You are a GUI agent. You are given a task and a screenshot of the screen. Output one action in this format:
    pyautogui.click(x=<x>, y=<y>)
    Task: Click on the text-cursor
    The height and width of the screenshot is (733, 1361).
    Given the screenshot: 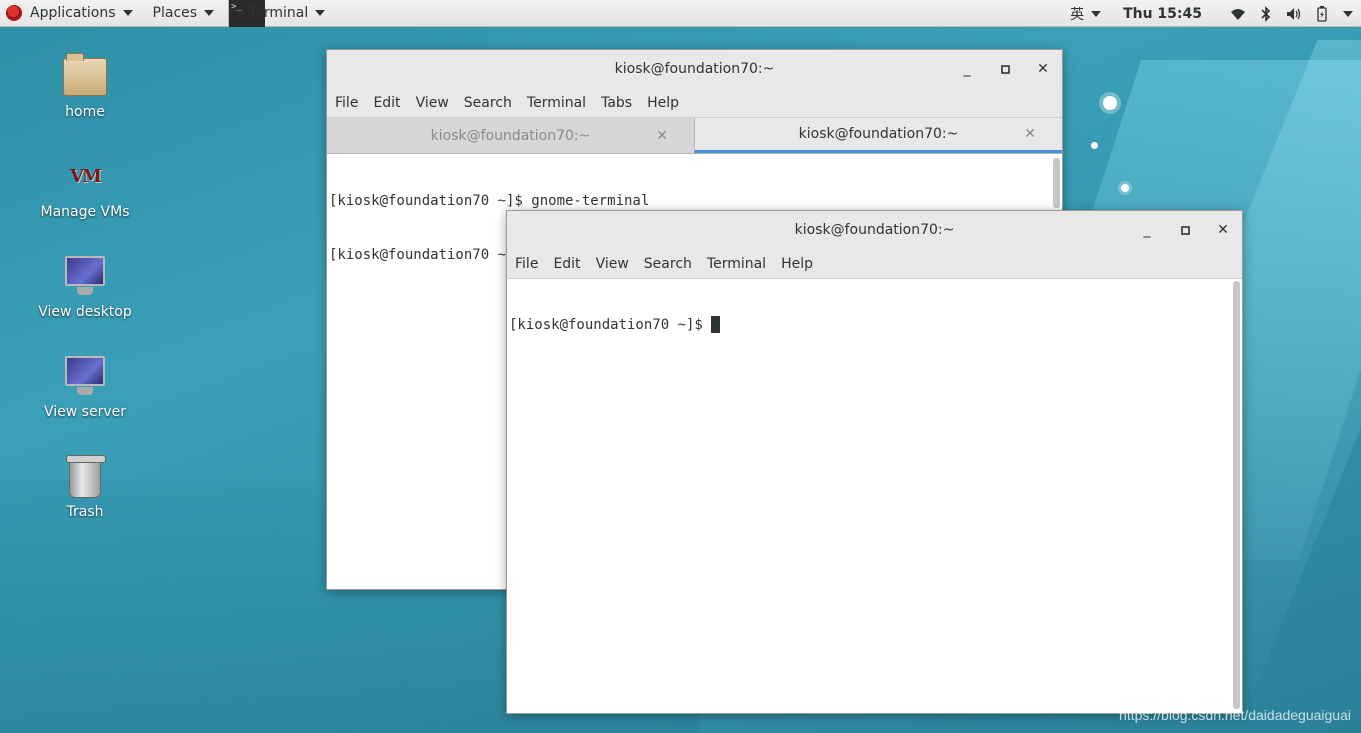 What is the action you would take?
    pyautogui.click(x=716, y=324)
    